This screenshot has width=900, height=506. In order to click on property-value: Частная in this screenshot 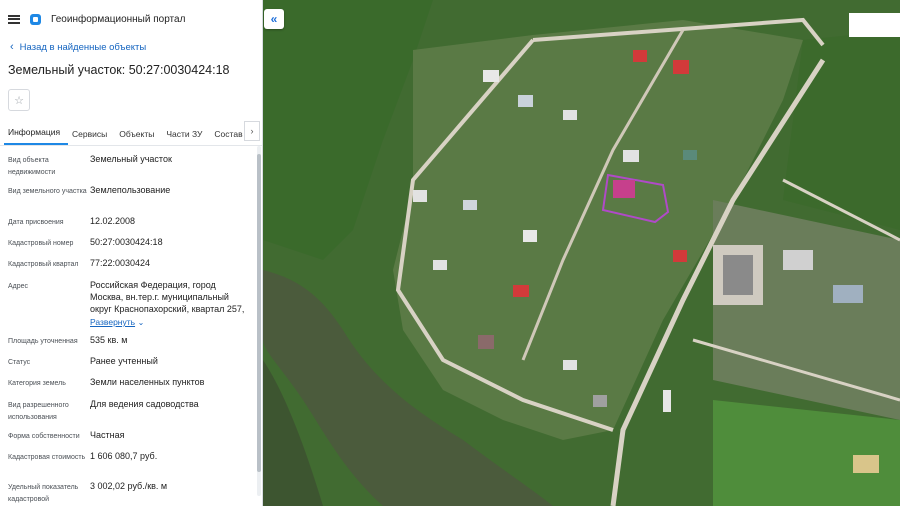, I will do `click(107, 435)`.